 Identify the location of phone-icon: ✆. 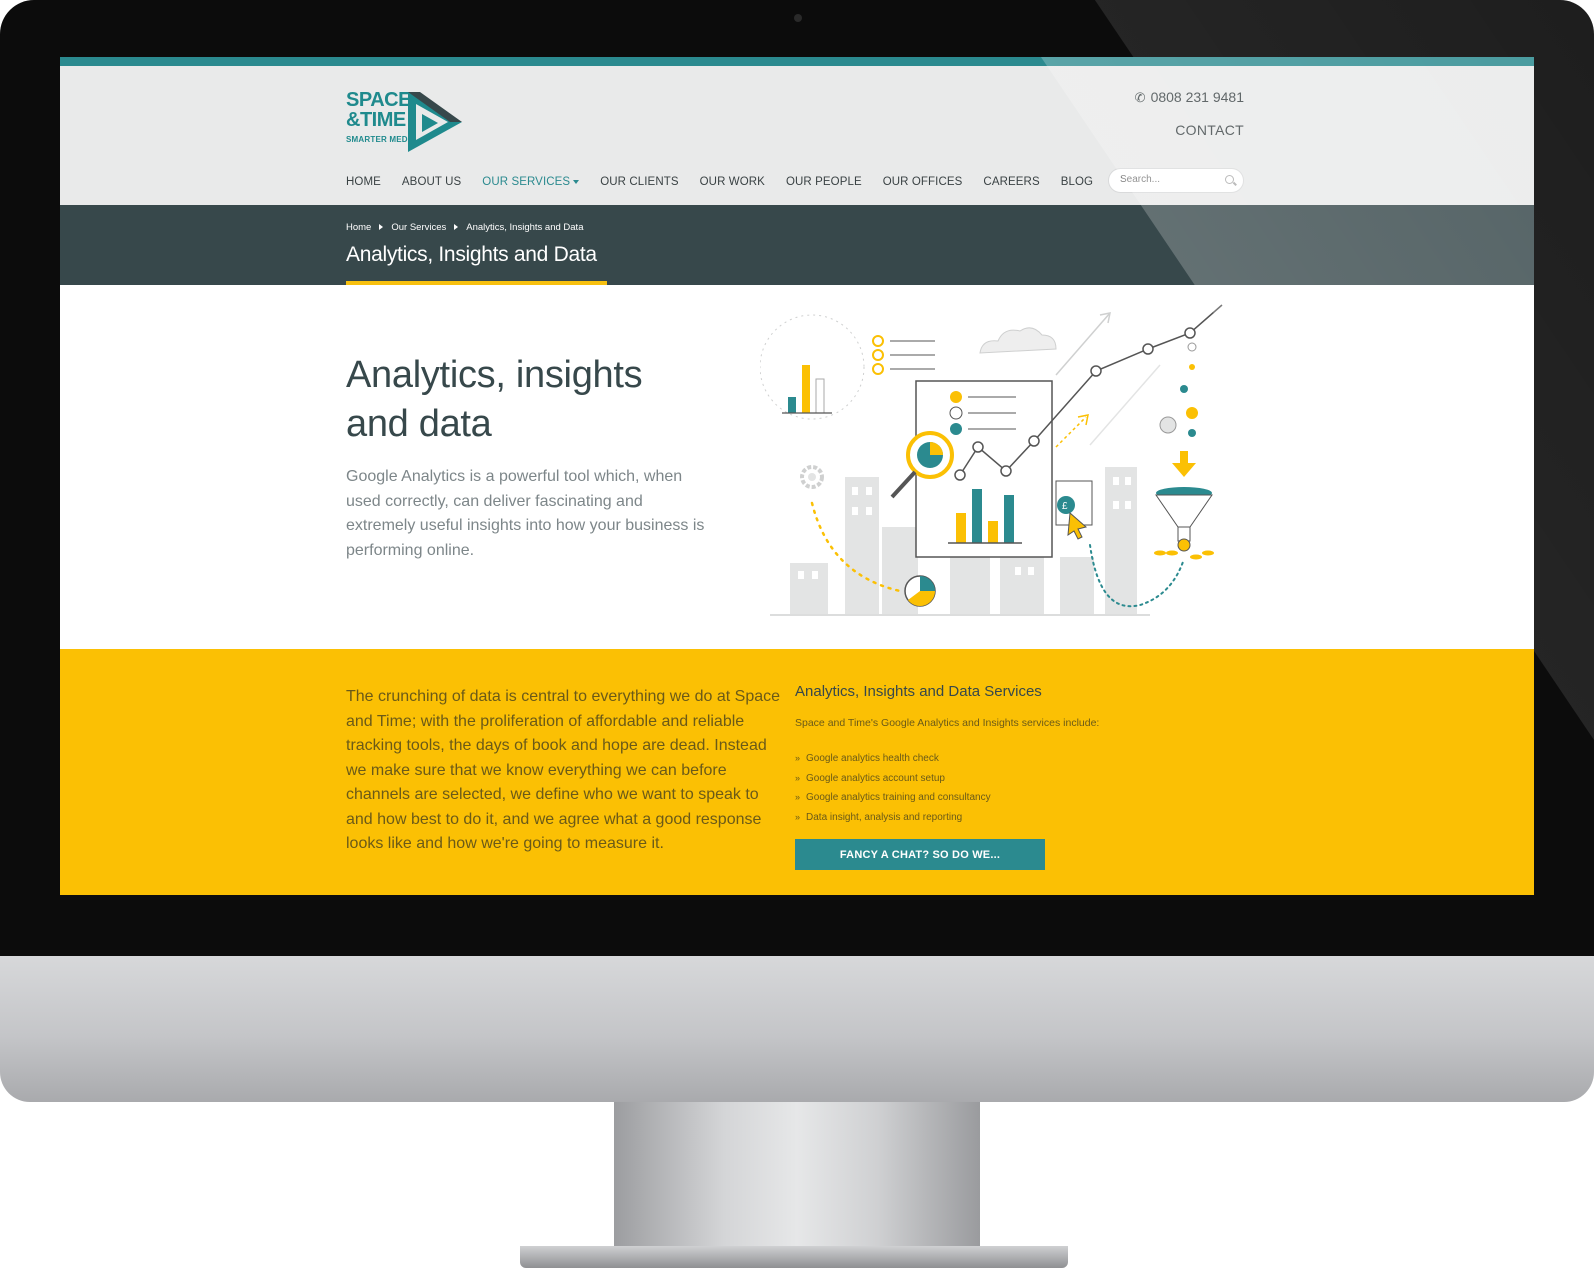
(1140, 97).